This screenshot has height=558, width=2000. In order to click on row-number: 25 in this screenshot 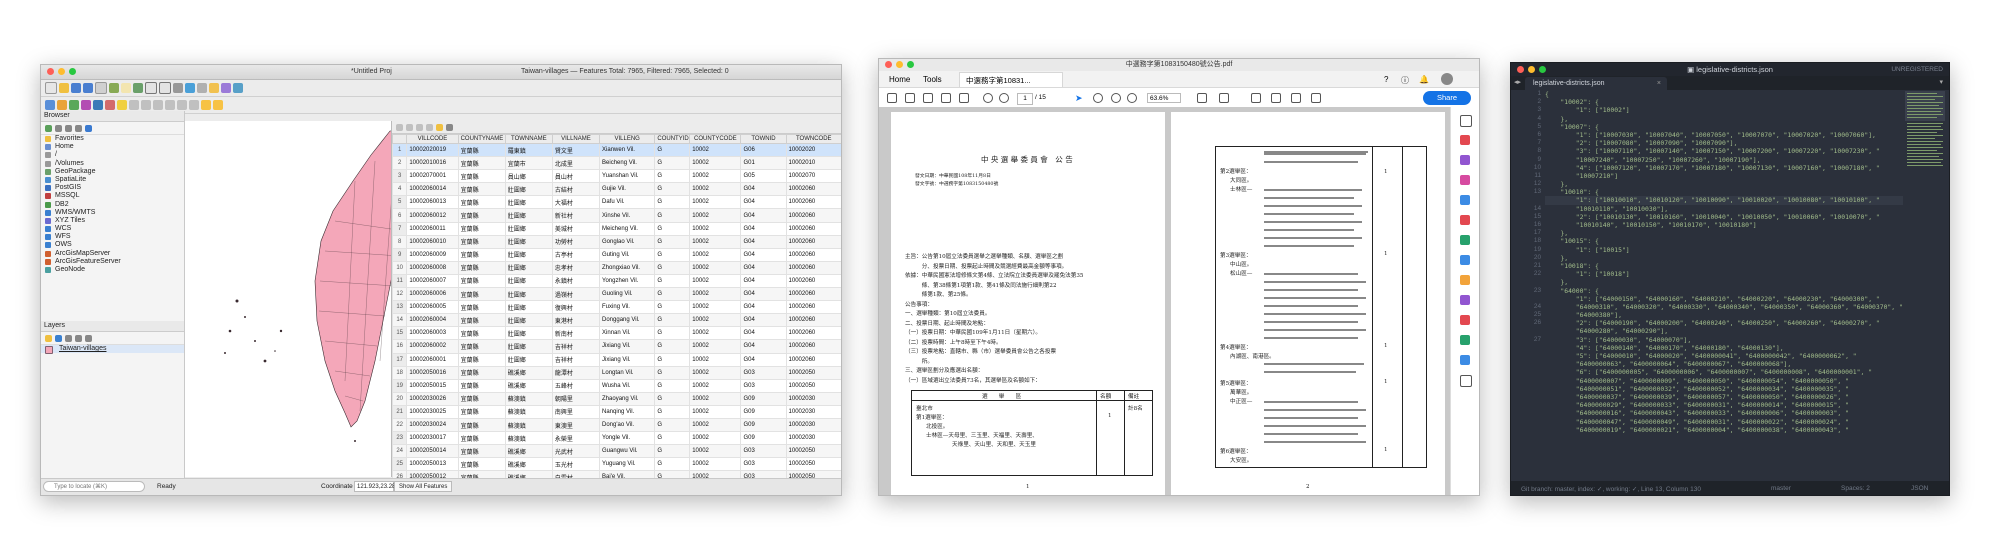, I will do `click(399, 464)`.